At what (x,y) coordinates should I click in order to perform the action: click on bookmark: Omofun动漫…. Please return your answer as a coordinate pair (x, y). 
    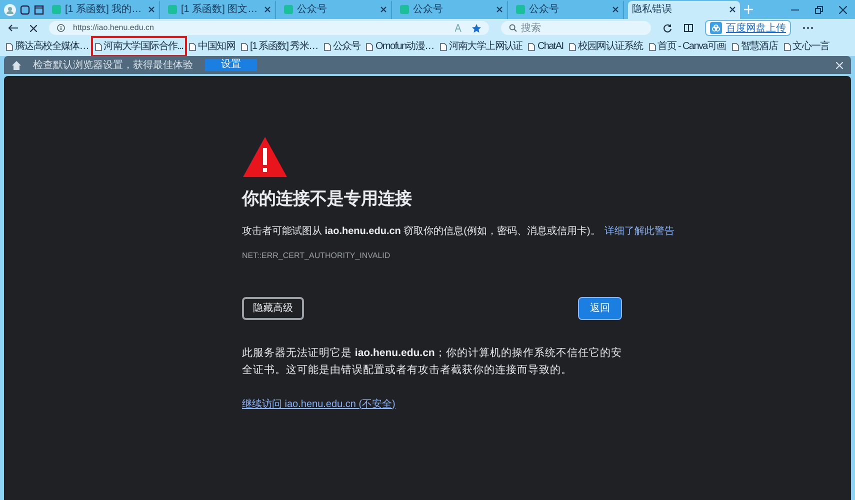
    Looking at the image, I should click on (400, 46).